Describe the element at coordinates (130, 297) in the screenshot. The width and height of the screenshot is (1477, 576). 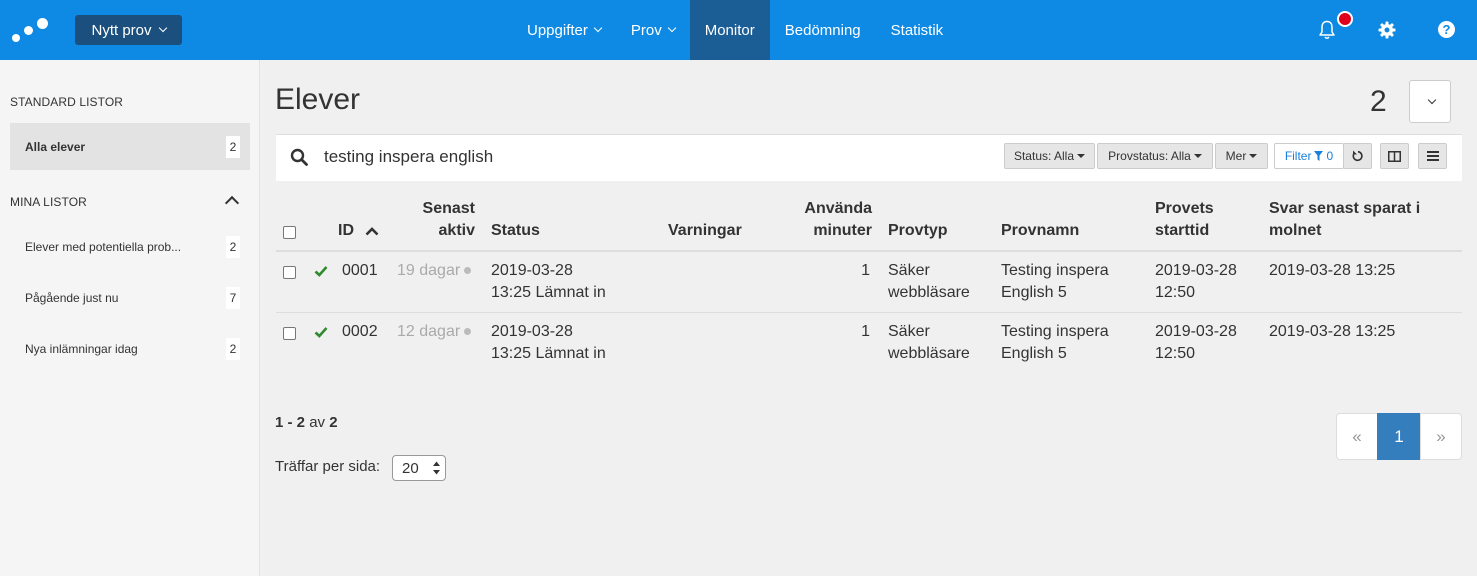
I see `sidebar-item-ongoing: Pågående just nu 7` at that location.